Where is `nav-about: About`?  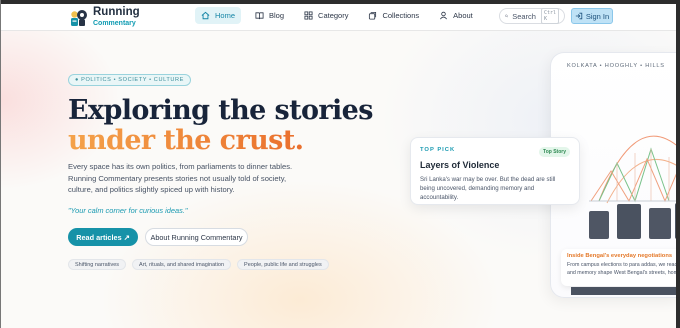
nav-about: About is located at coordinates (456, 15).